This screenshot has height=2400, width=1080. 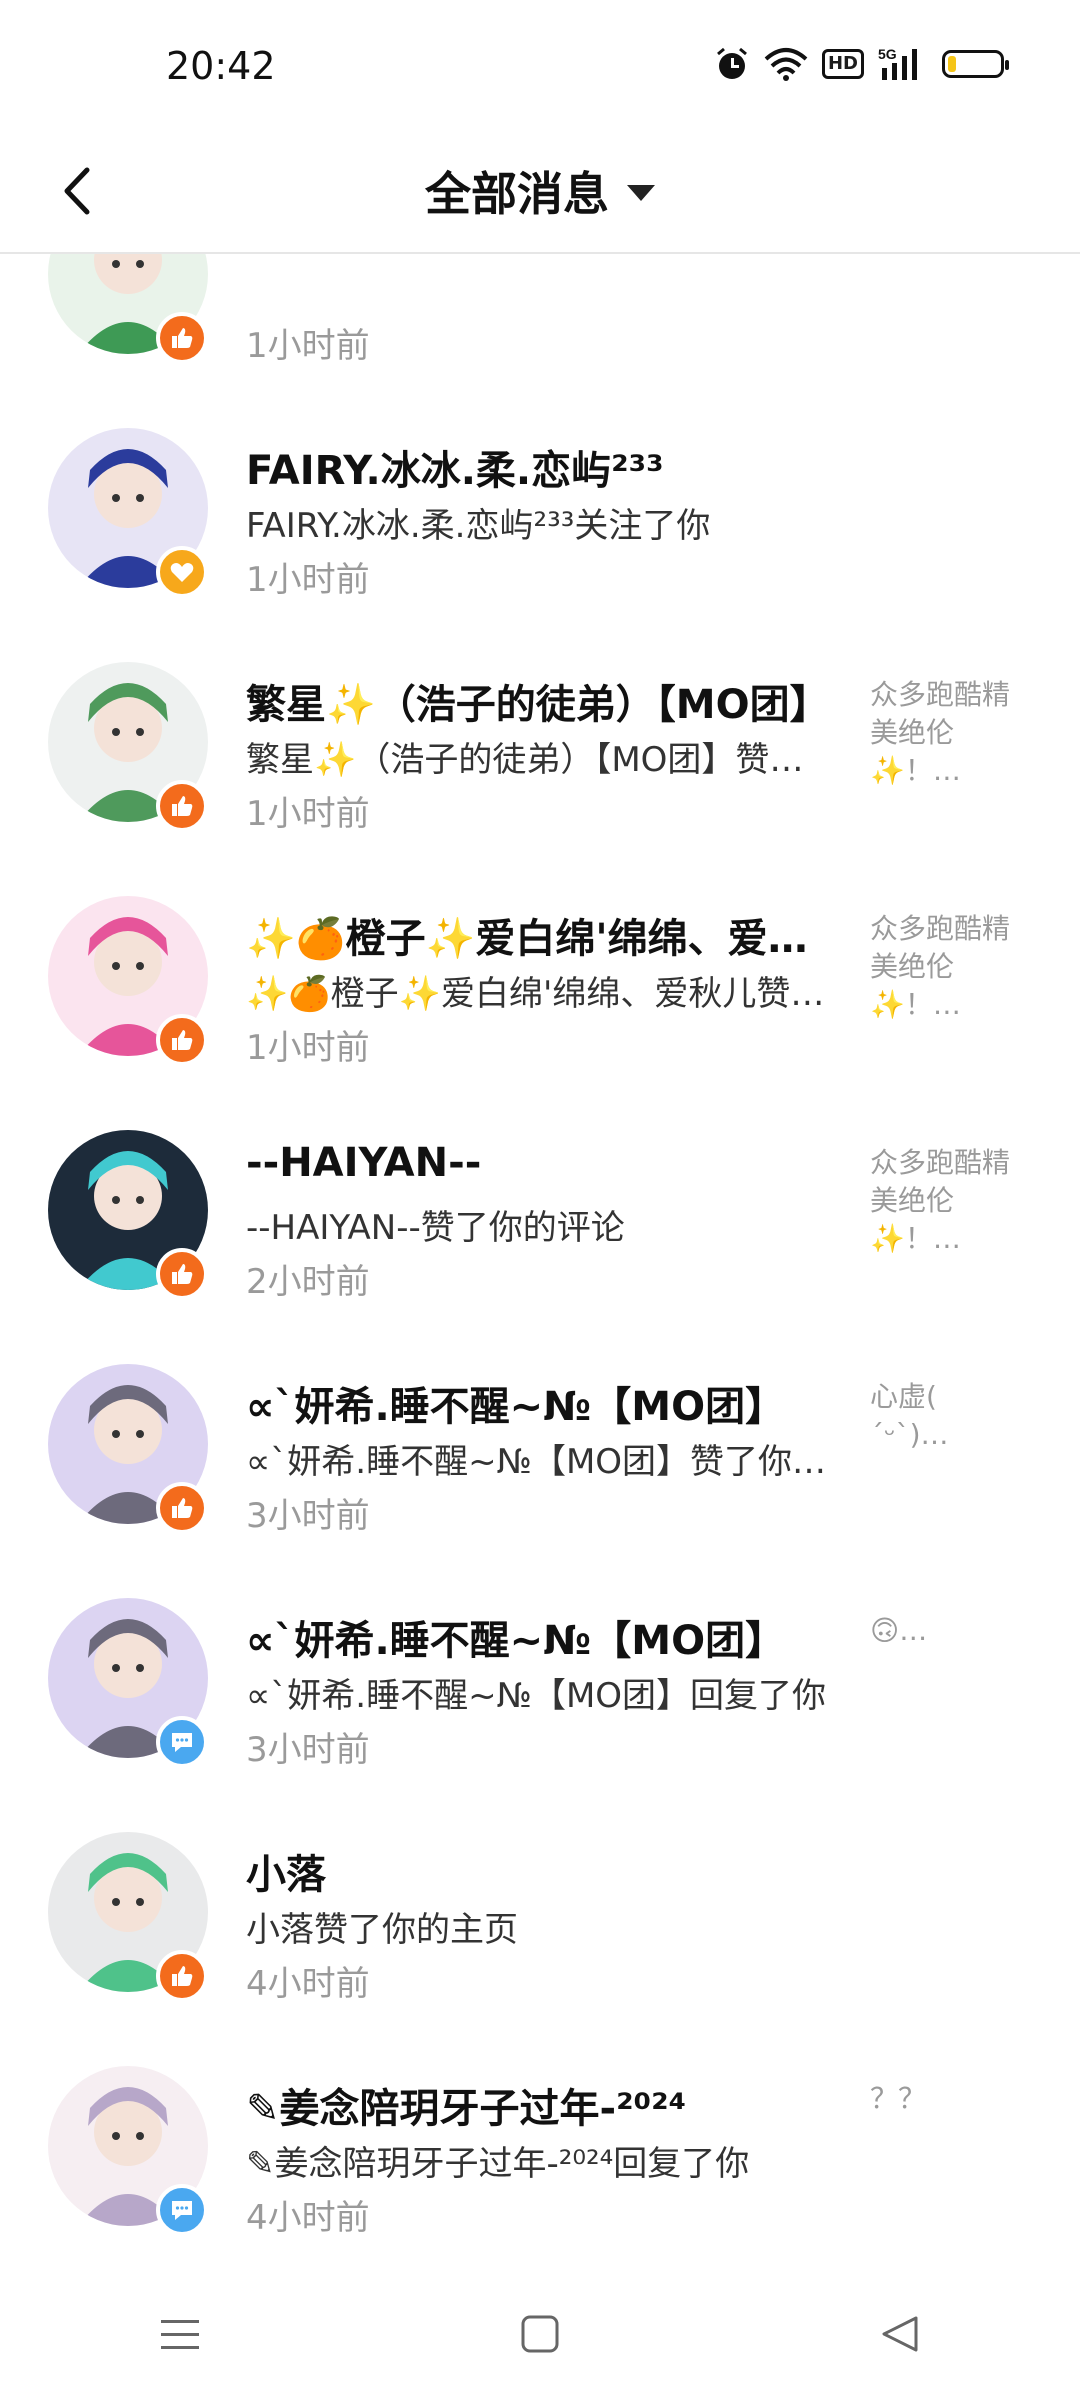 I want to click on message-description: 繁星✨（浩子的徒弟）【MO团】赞了你的评论, so click(x=541, y=760).